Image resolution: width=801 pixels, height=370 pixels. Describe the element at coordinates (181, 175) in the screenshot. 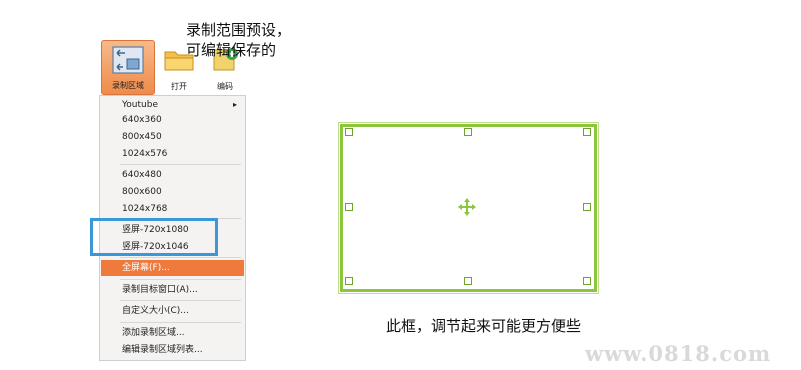

I see `menu-item-640x480: 640x480` at that location.